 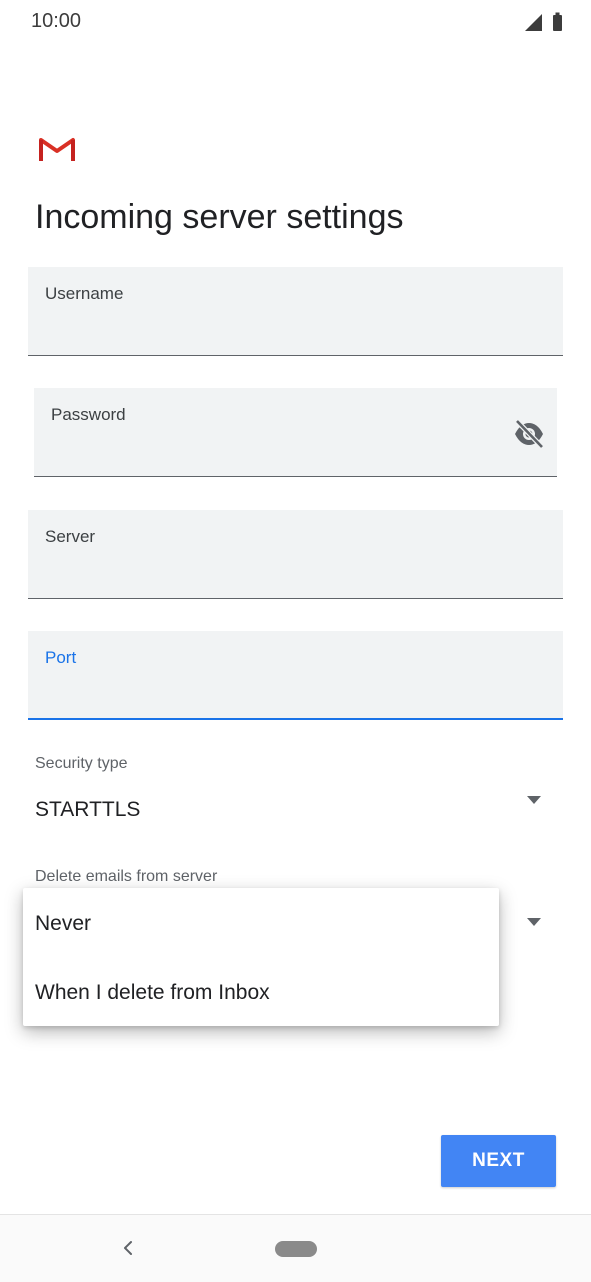 I want to click on delete-emails-label: Delete emails from server, so click(x=126, y=876).